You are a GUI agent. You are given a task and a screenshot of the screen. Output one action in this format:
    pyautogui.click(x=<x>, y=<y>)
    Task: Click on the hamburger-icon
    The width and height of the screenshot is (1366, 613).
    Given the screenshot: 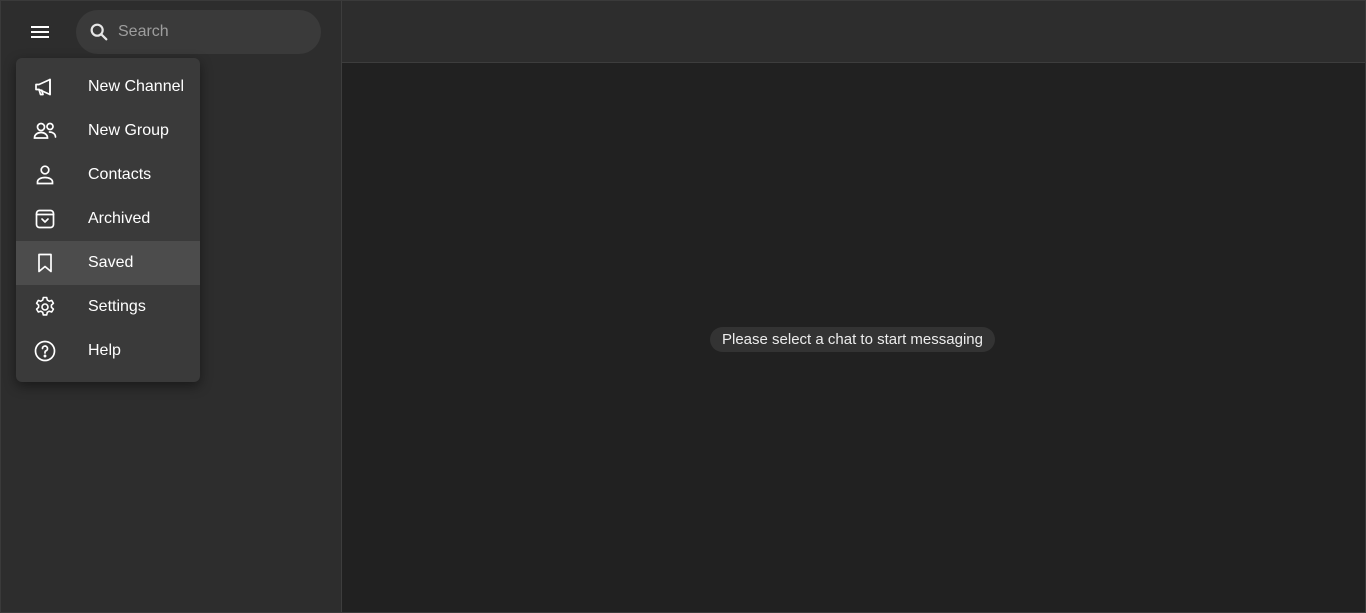 What is the action you would take?
    pyautogui.click(x=40, y=32)
    